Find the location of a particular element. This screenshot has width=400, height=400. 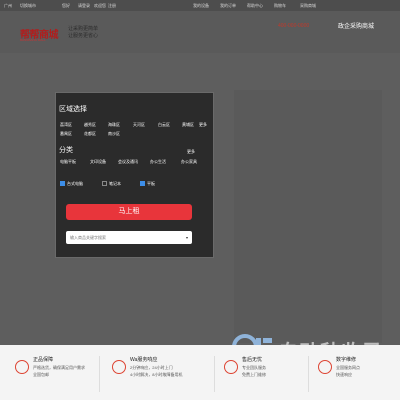

region-item-huangpu: 黄埔区 is located at coordinates (188, 125).